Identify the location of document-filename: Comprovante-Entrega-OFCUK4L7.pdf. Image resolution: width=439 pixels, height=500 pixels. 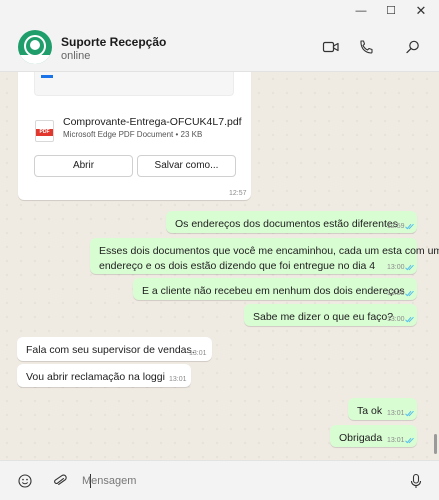
(152, 122).